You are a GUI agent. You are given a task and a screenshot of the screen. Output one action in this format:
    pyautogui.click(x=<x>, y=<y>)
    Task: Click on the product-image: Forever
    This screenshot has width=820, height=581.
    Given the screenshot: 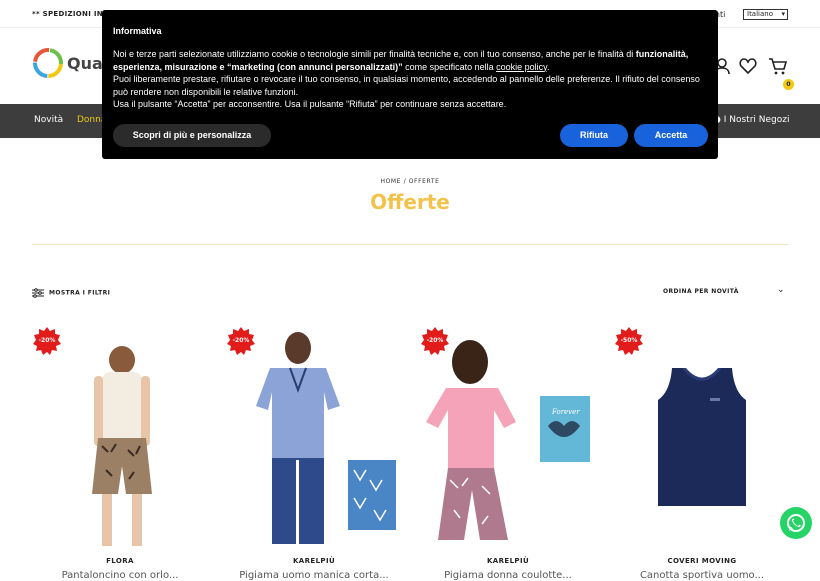 What is the action you would take?
    pyautogui.click(x=509, y=442)
    